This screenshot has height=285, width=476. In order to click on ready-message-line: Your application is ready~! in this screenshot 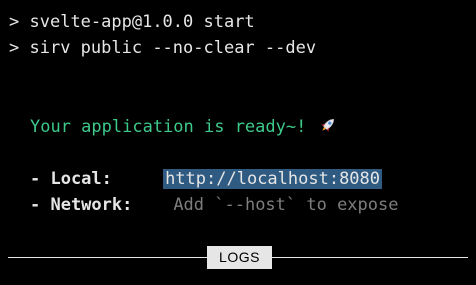, I will do `click(184, 127)`.